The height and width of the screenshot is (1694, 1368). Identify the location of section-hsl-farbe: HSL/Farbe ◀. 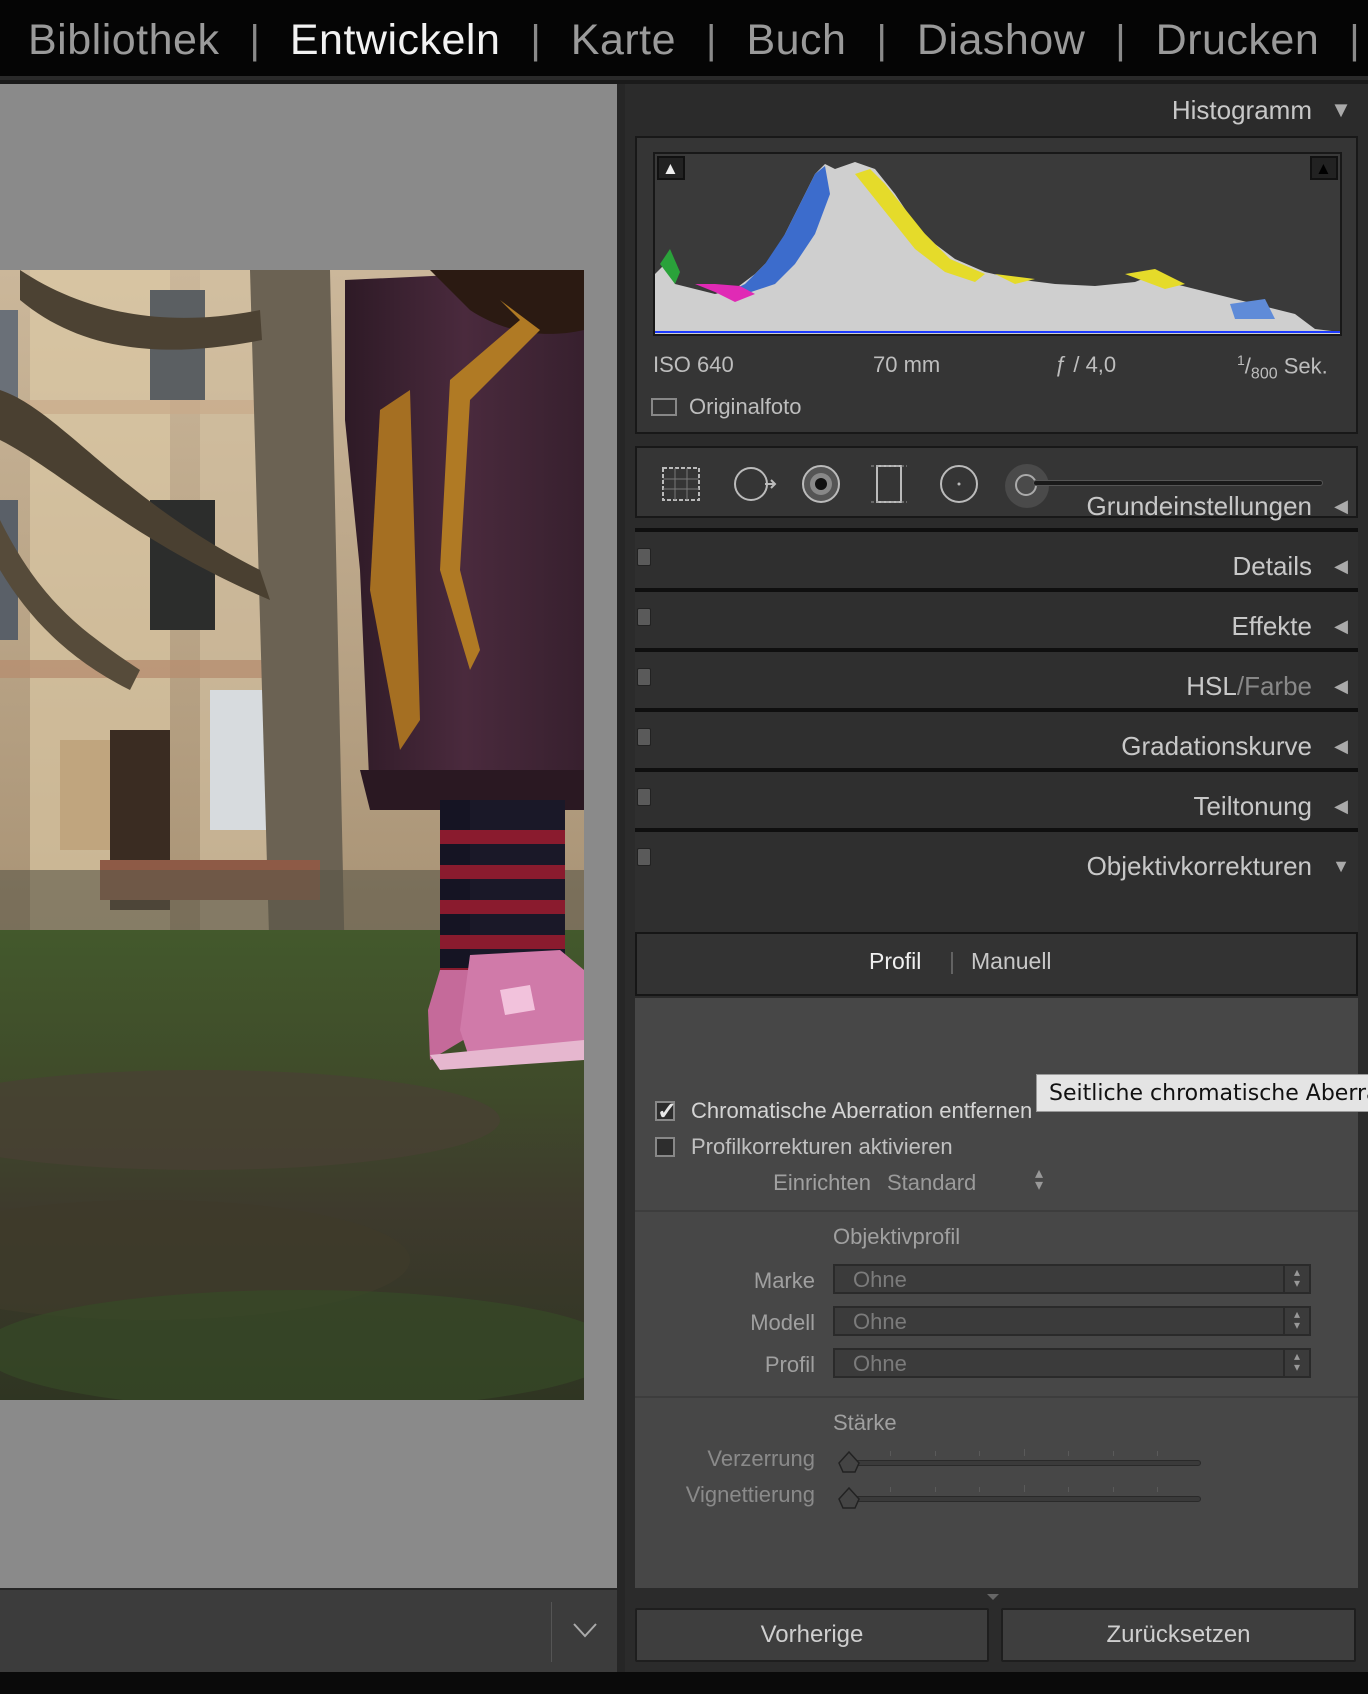
(1269, 686).